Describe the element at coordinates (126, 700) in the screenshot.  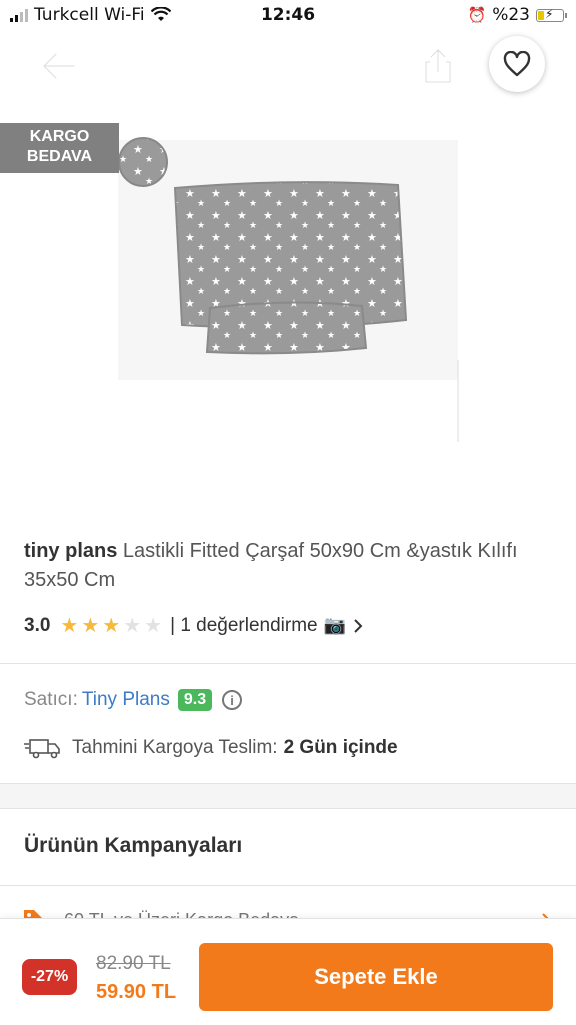
I see `seller-link: Tiny Plans` at that location.